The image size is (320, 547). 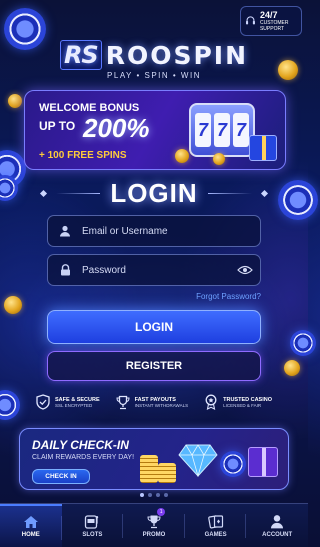 I want to click on notification-badge: 1, so click(x=161, y=512).